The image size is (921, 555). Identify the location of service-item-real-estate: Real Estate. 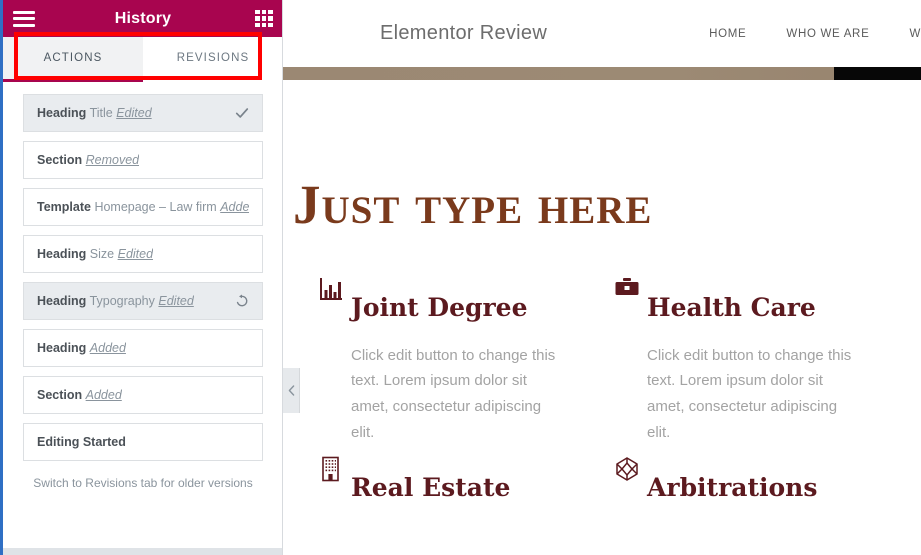
(441, 494).